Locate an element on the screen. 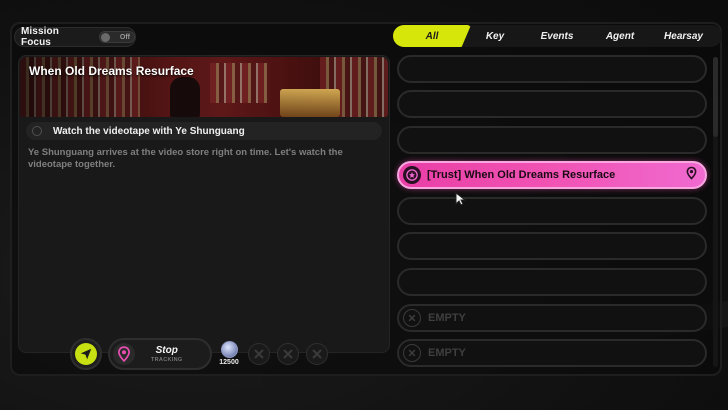 Image resolution: width=728 pixels, height=410 pixels. quest-action-bar: Stop TRACKING 12500 is located at coordinates (204, 354).